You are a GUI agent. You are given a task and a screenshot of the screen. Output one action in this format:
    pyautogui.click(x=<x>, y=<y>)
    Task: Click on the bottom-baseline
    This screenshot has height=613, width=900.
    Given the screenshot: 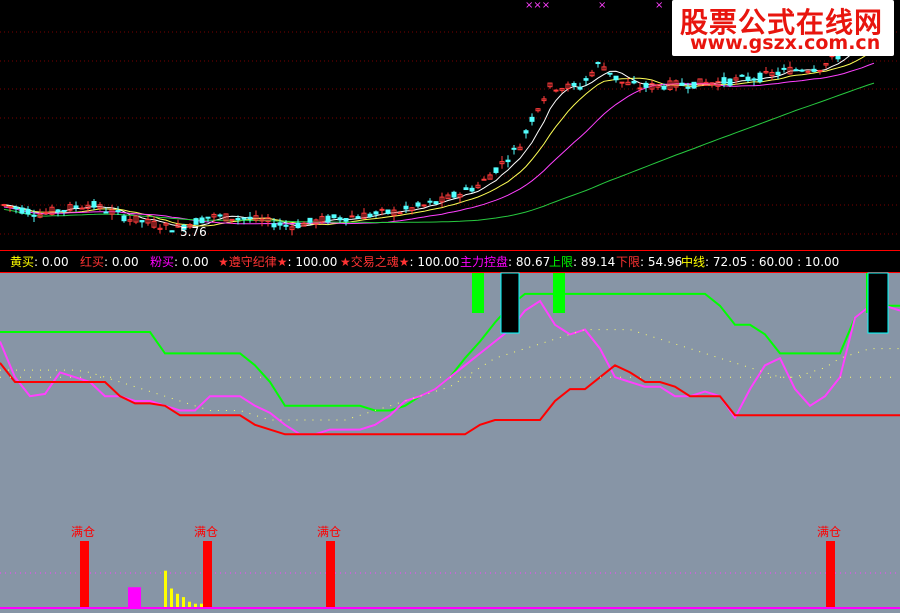 What is the action you would take?
    pyautogui.click(x=450, y=608)
    